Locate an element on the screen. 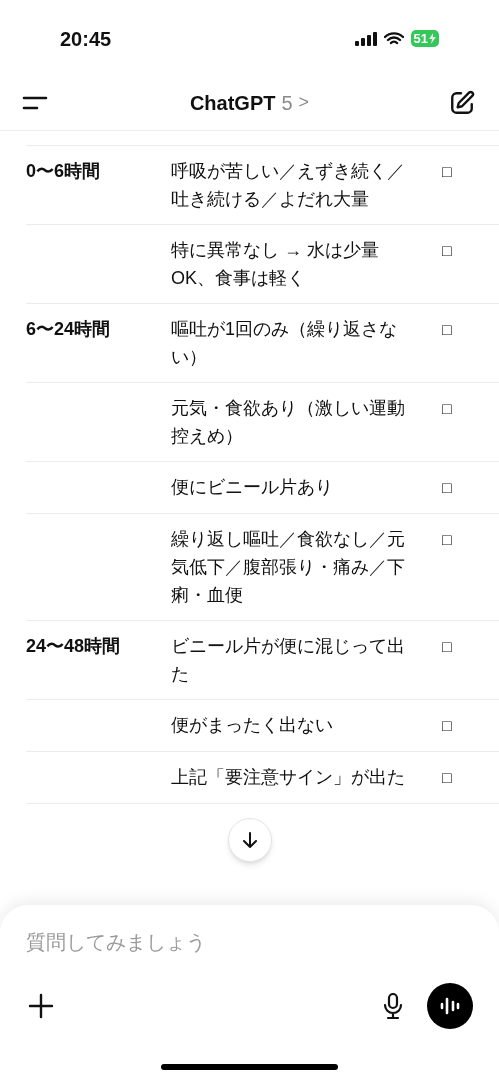 This screenshot has height=1080, width=499. table-cell: 繰り返し嘔吐／食欲なし／元気低下／腹部張り・痛み／下痢・血便 is located at coordinates (288, 567).